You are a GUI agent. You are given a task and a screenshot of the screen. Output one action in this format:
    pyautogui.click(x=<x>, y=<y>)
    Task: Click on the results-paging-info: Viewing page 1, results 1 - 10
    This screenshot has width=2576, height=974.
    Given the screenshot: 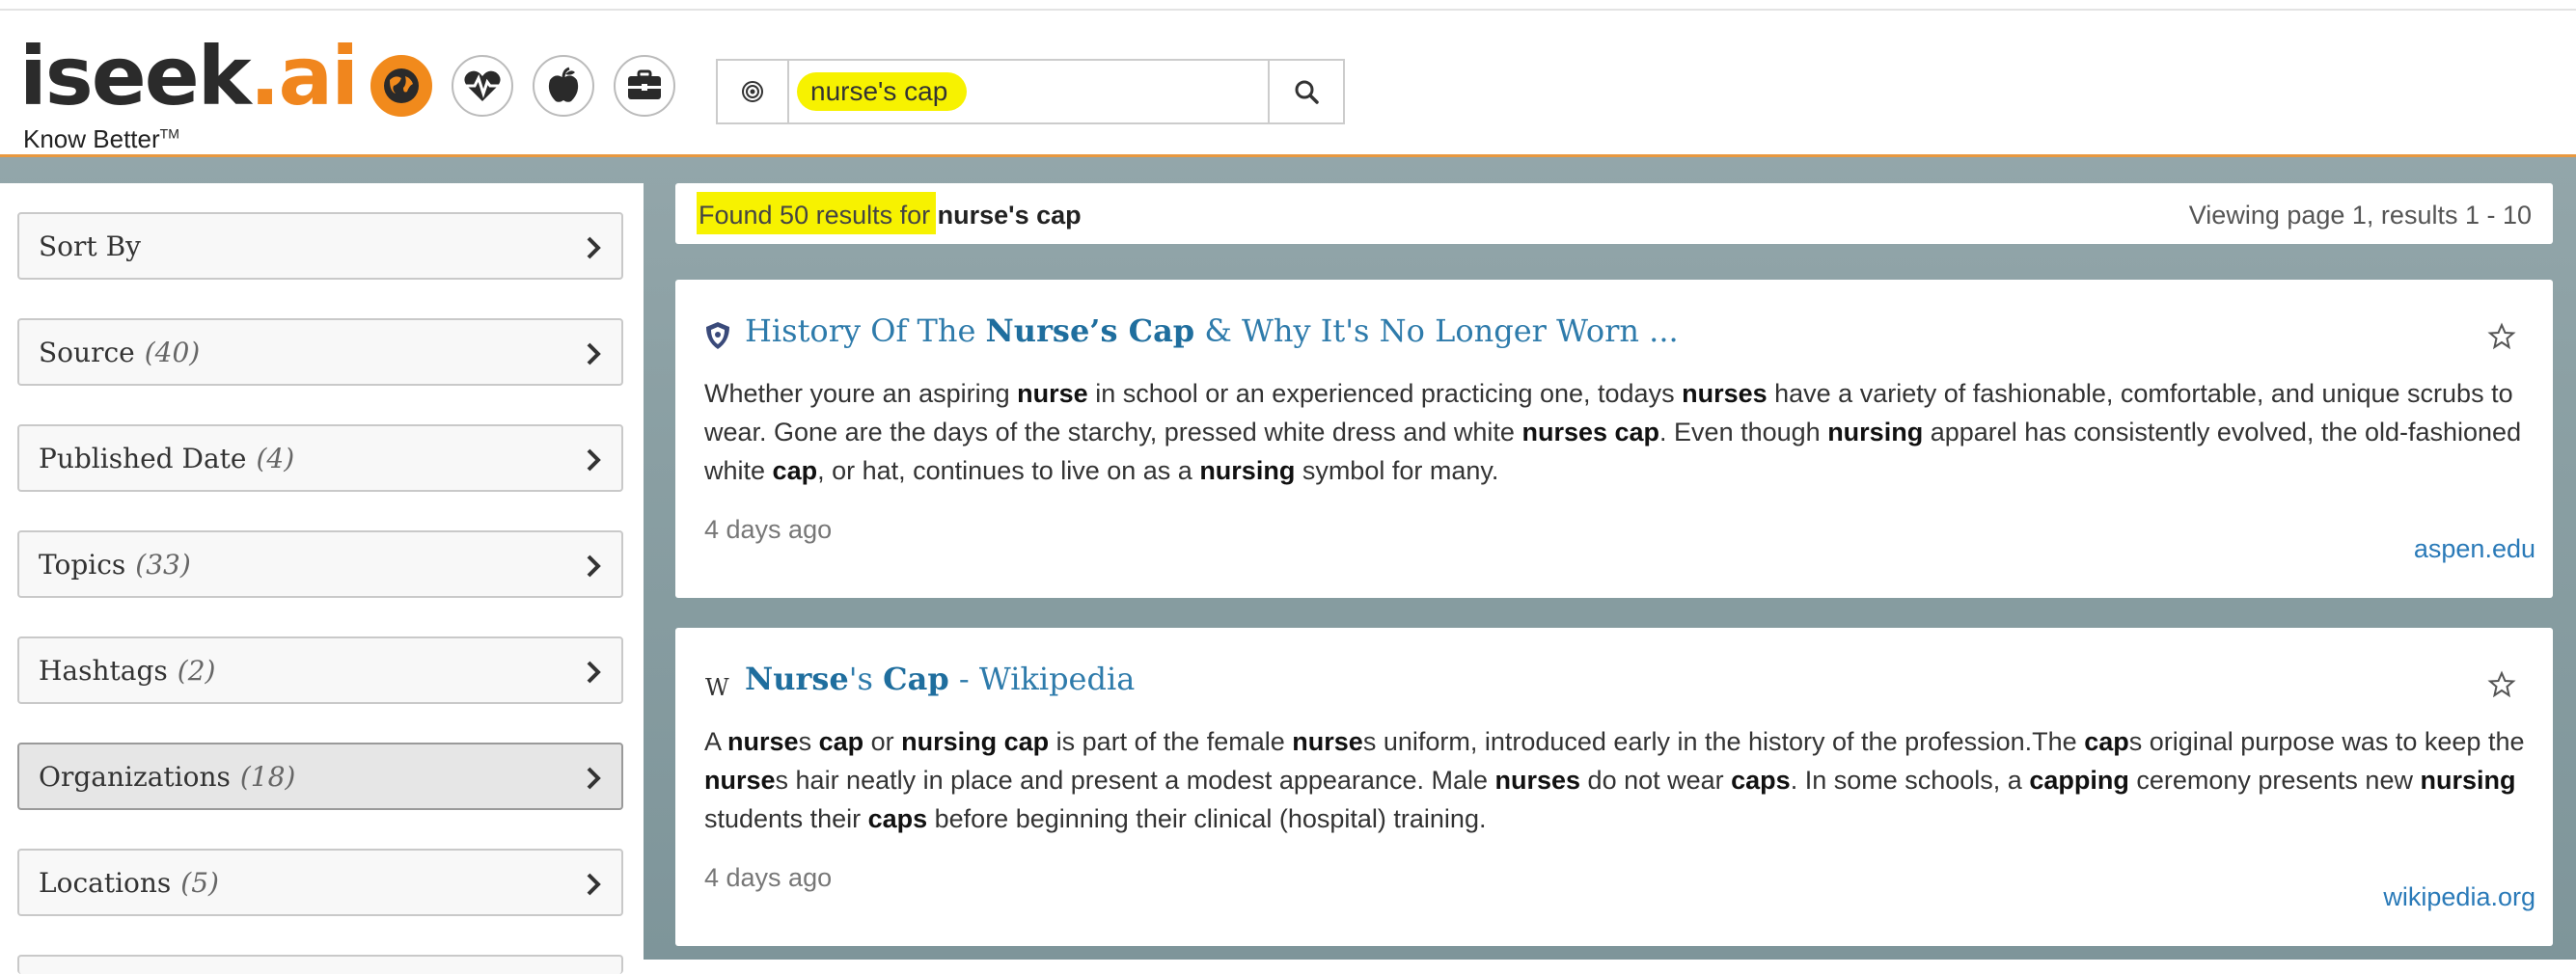 What is the action you would take?
    pyautogui.click(x=2360, y=215)
    